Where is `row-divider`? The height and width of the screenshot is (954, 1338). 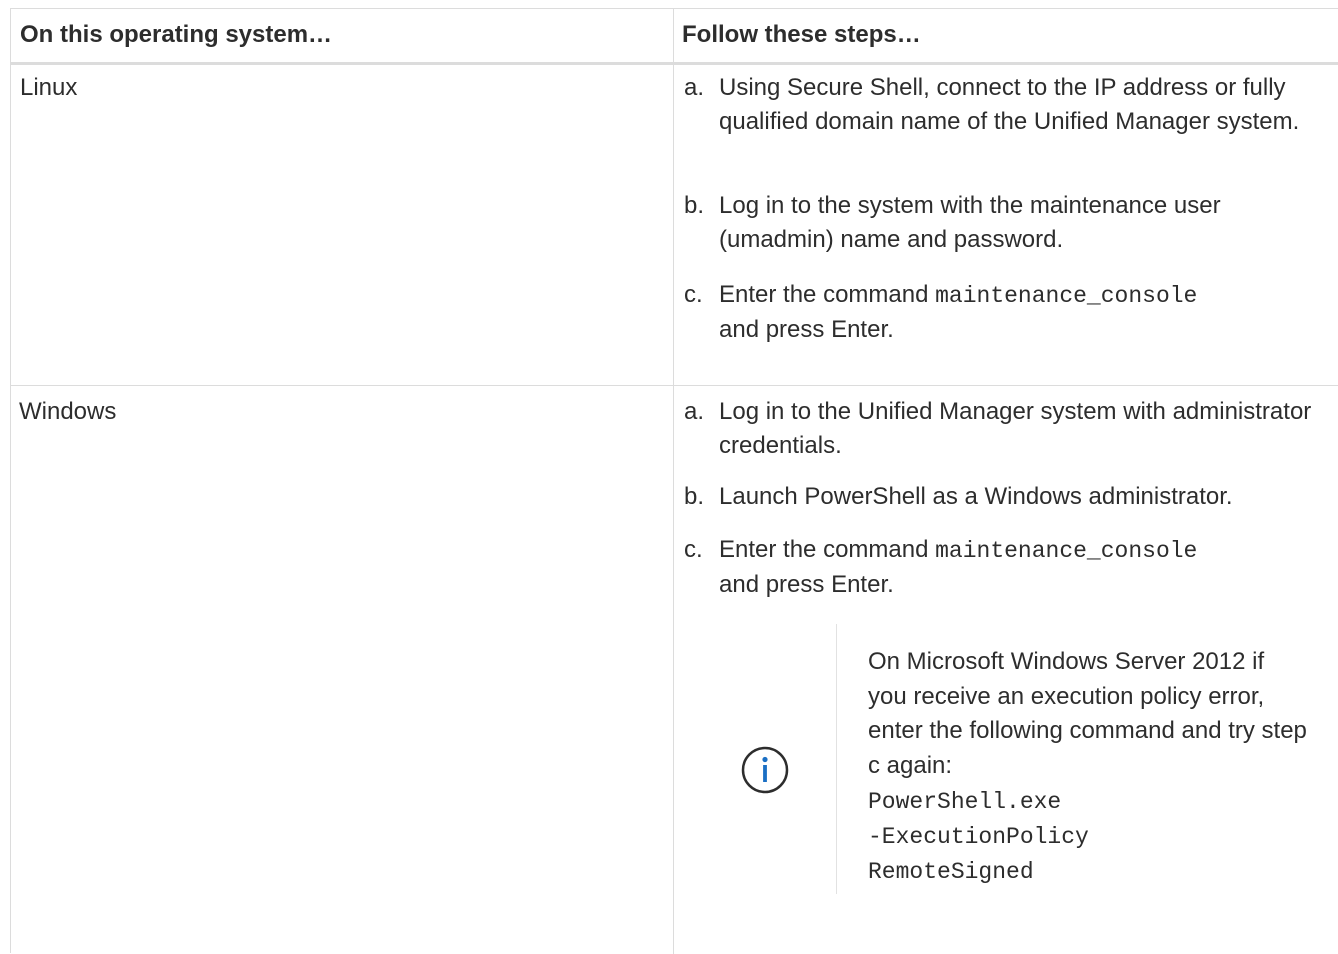
row-divider is located at coordinates (674, 385).